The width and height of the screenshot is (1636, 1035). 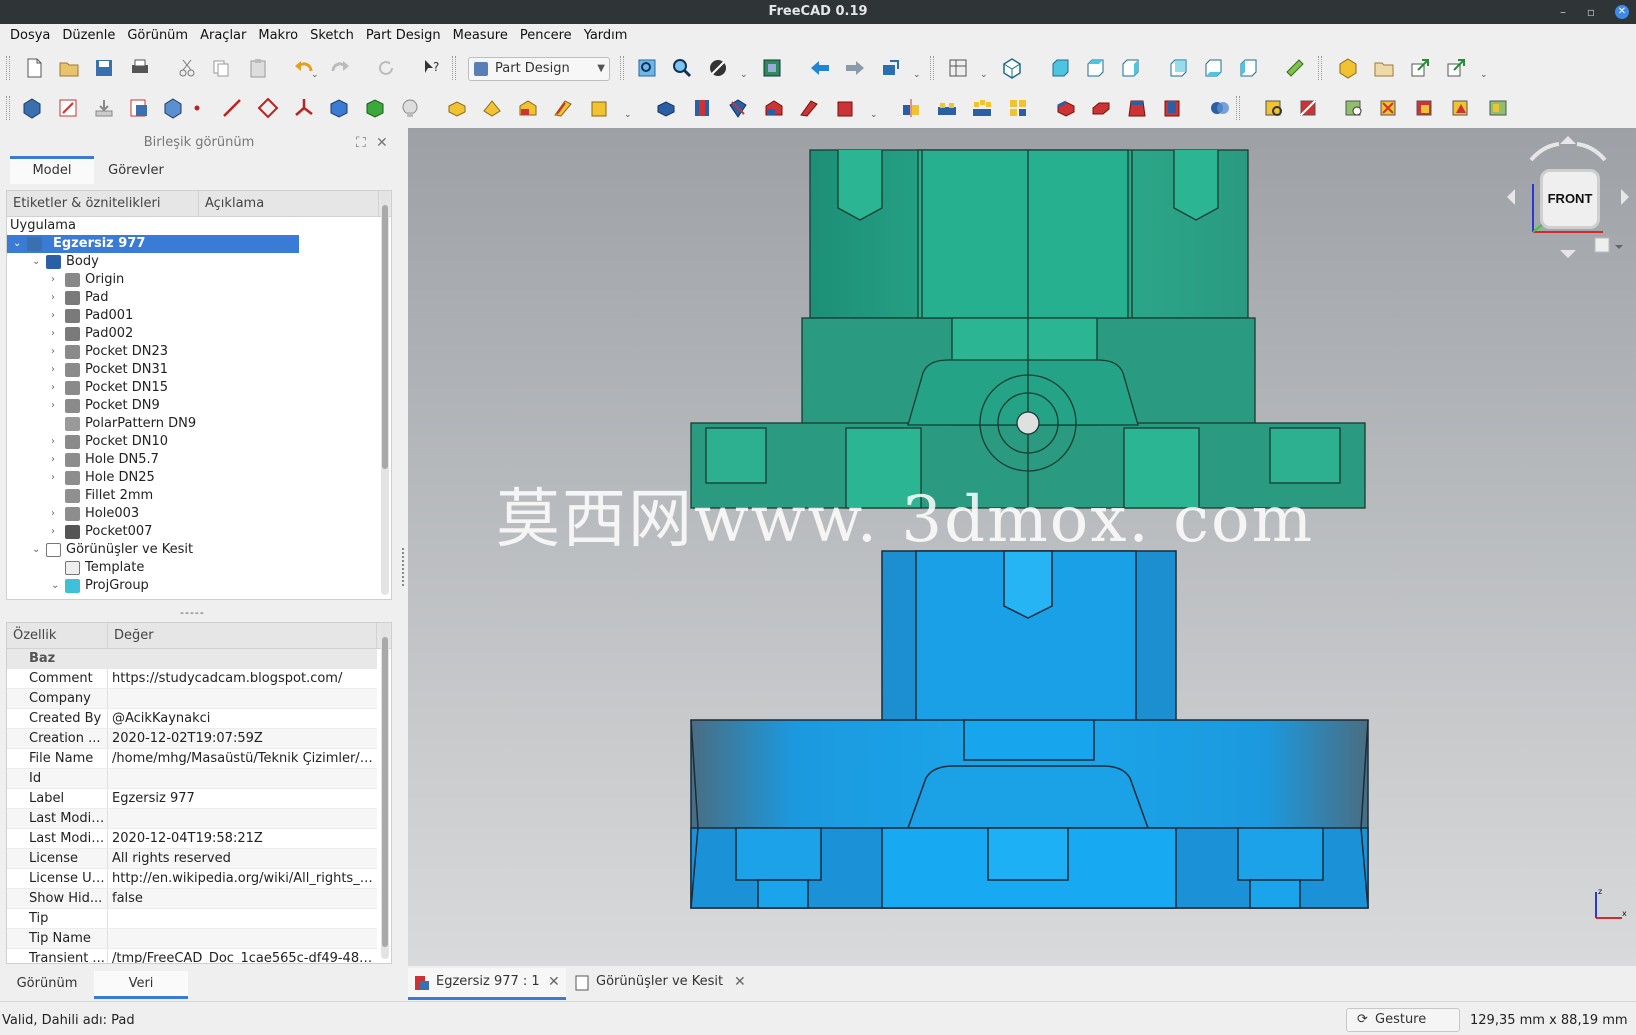 What do you see at coordinates (103, 203) in the screenshot?
I see `tree-column-labels: Etiketler & öznitelikleri` at bounding box center [103, 203].